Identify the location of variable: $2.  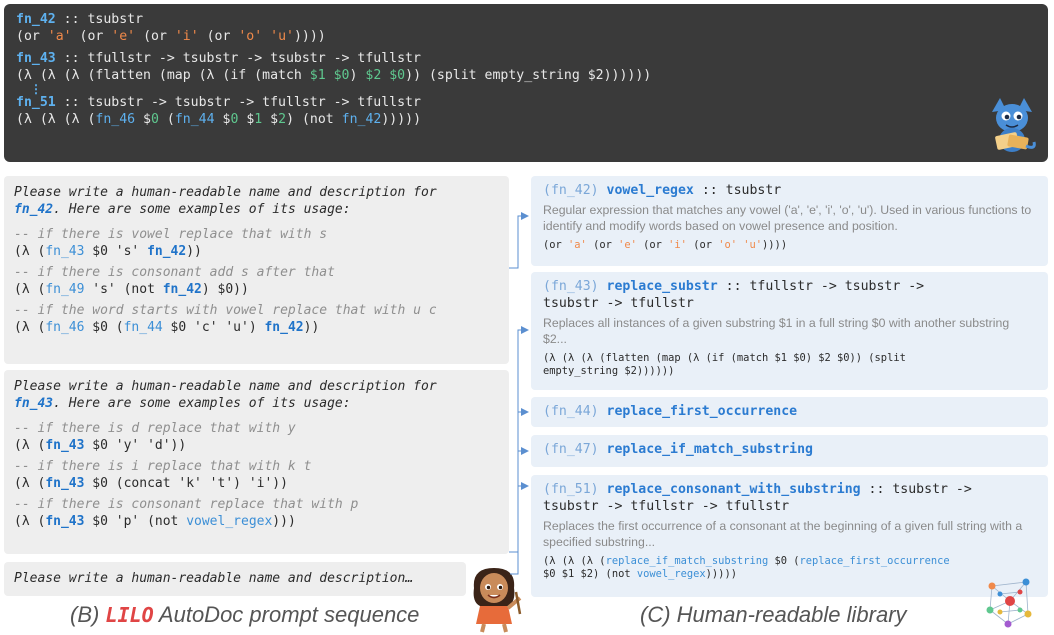
(373, 75).